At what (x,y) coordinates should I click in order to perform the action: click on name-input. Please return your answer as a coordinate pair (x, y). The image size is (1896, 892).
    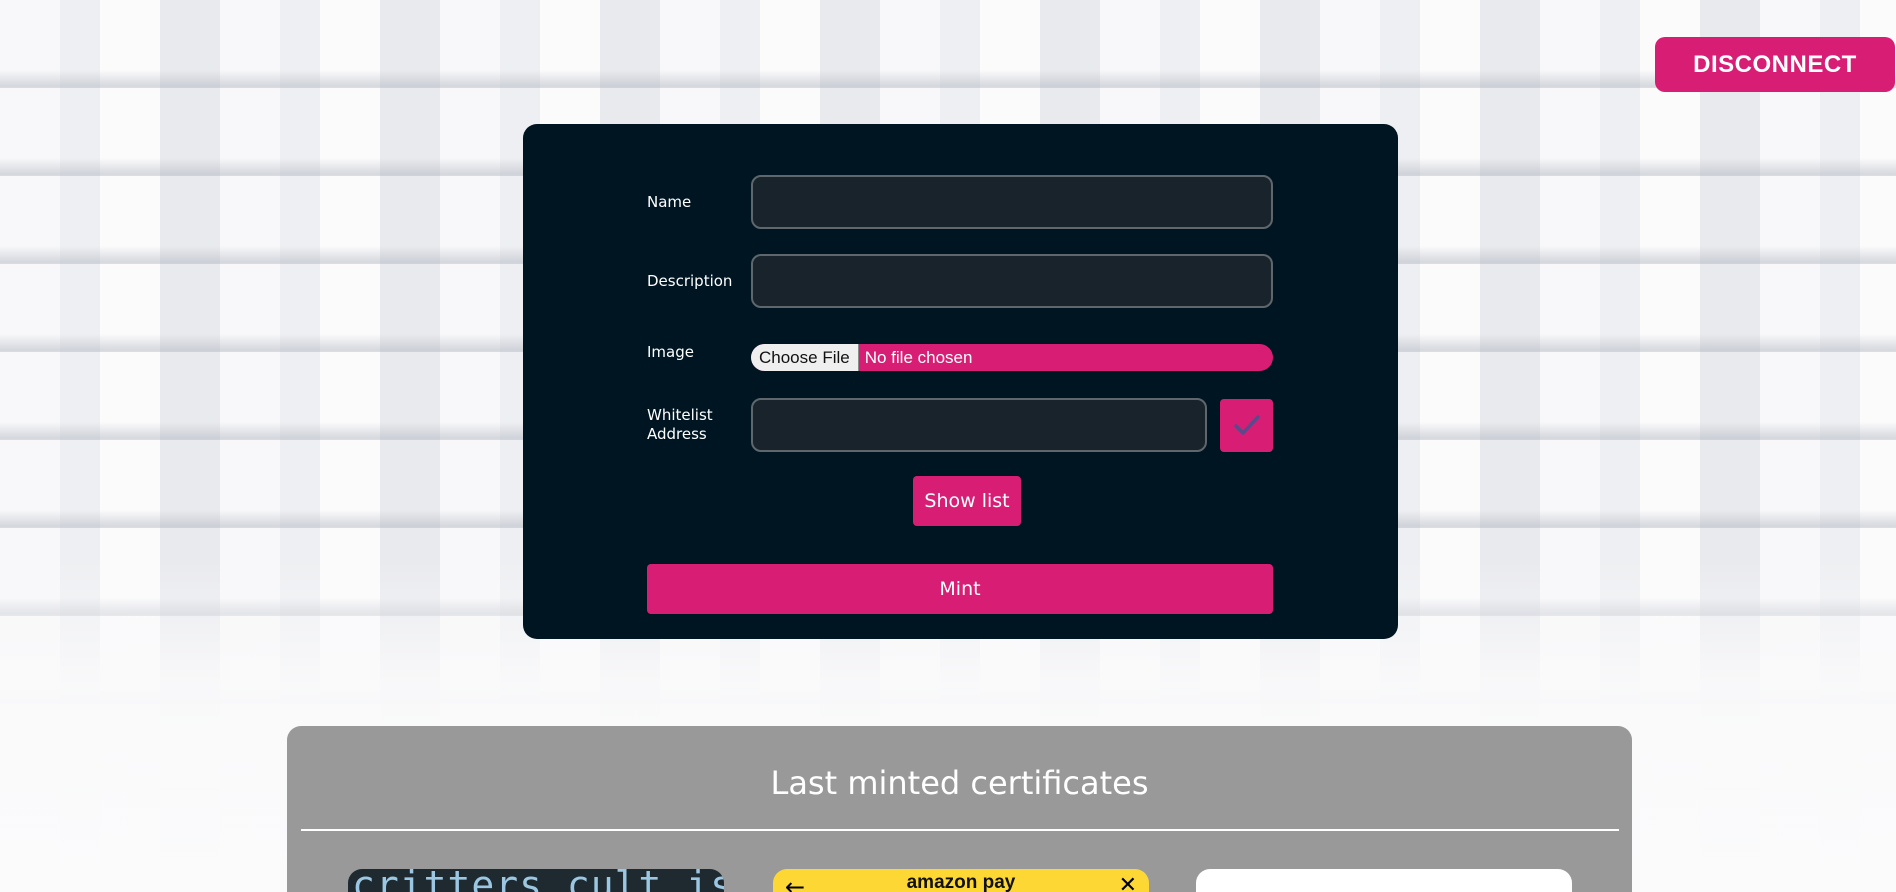
    Looking at the image, I should click on (1012, 202).